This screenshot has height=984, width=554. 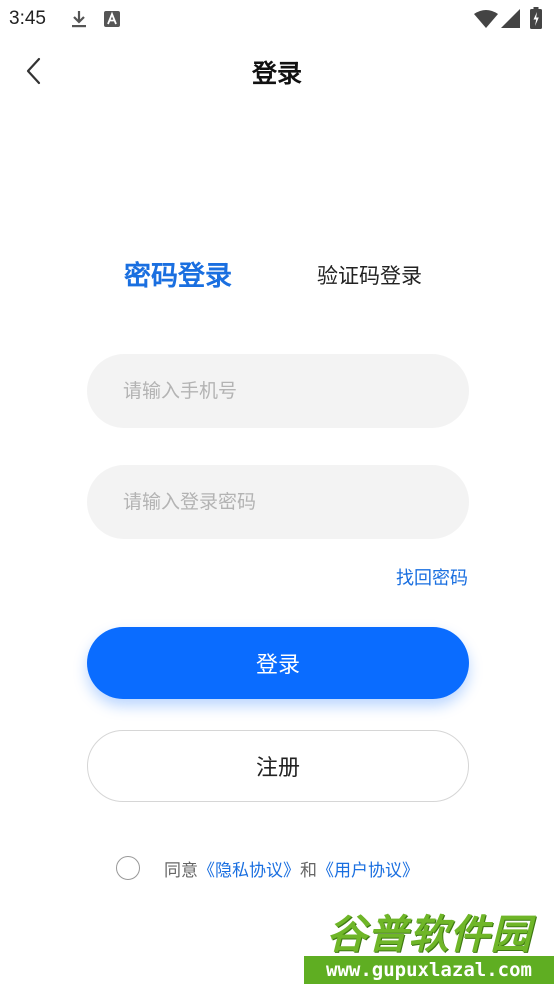 What do you see at coordinates (429, 935) in the screenshot?
I see `watermark-title: 谷普软件园` at bounding box center [429, 935].